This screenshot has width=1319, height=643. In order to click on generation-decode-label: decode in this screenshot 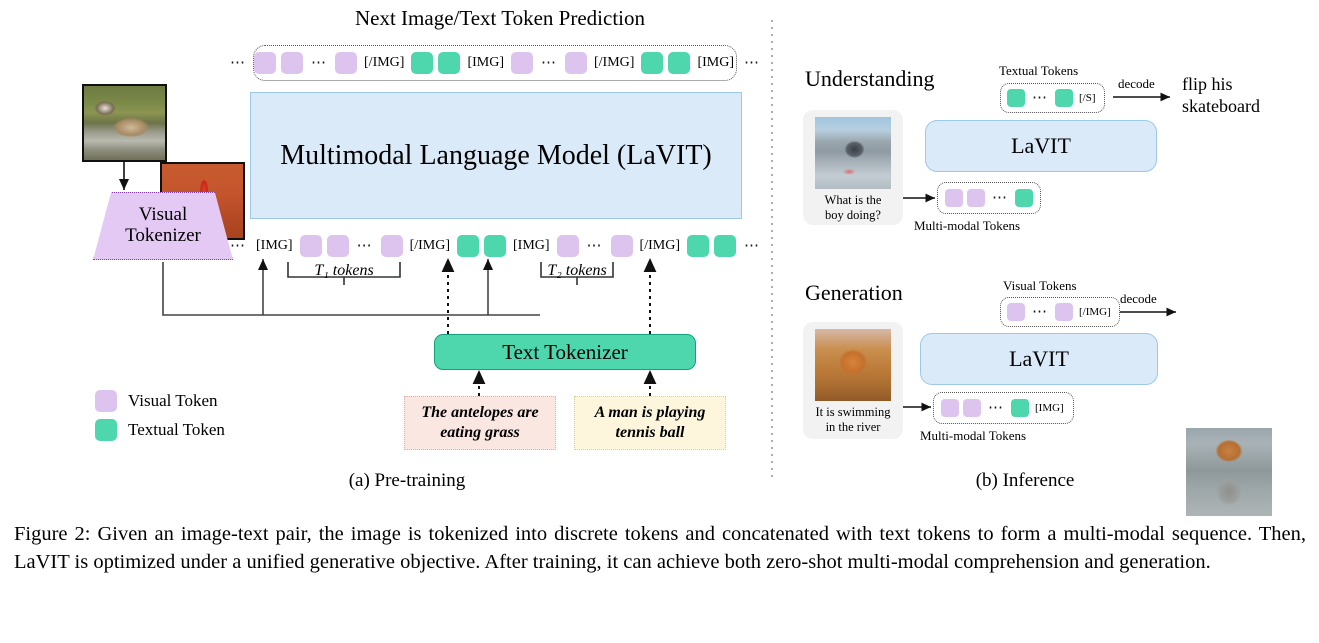, I will do `click(1138, 298)`.